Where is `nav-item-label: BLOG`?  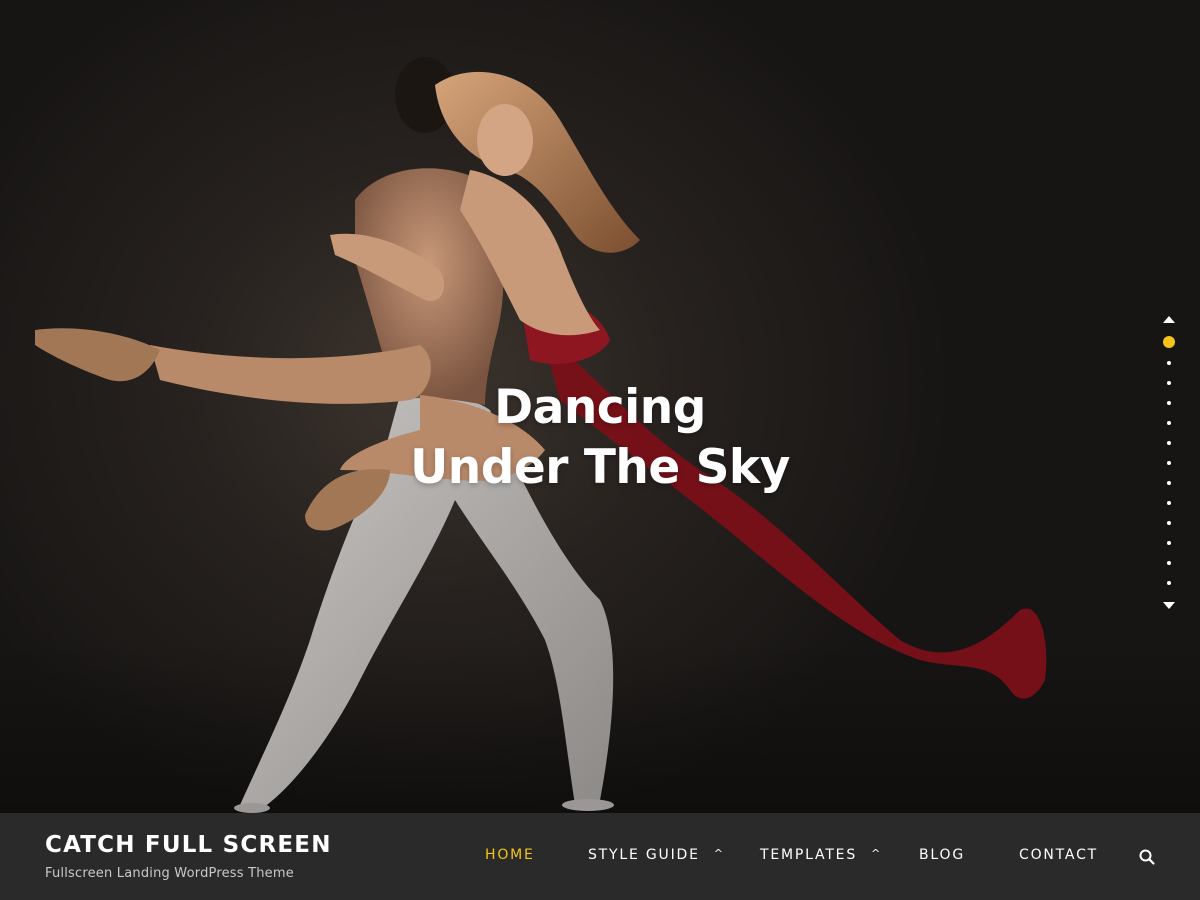 nav-item-label: BLOG is located at coordinates (942, 855).